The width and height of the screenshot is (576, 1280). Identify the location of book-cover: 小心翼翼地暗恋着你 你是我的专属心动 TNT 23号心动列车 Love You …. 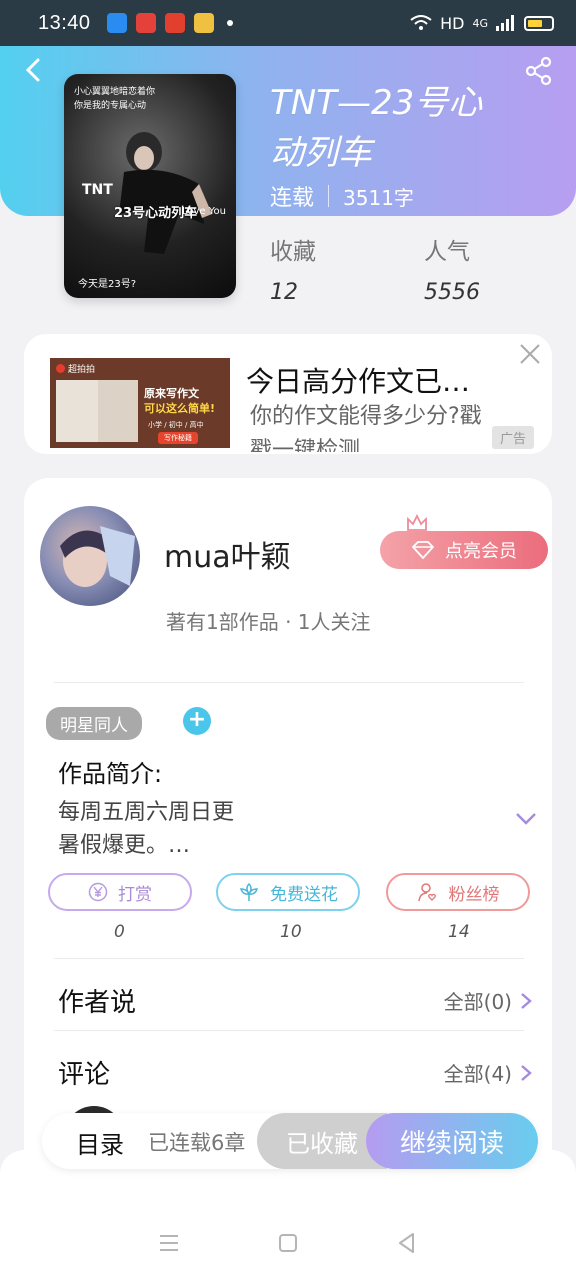
(150, 186).